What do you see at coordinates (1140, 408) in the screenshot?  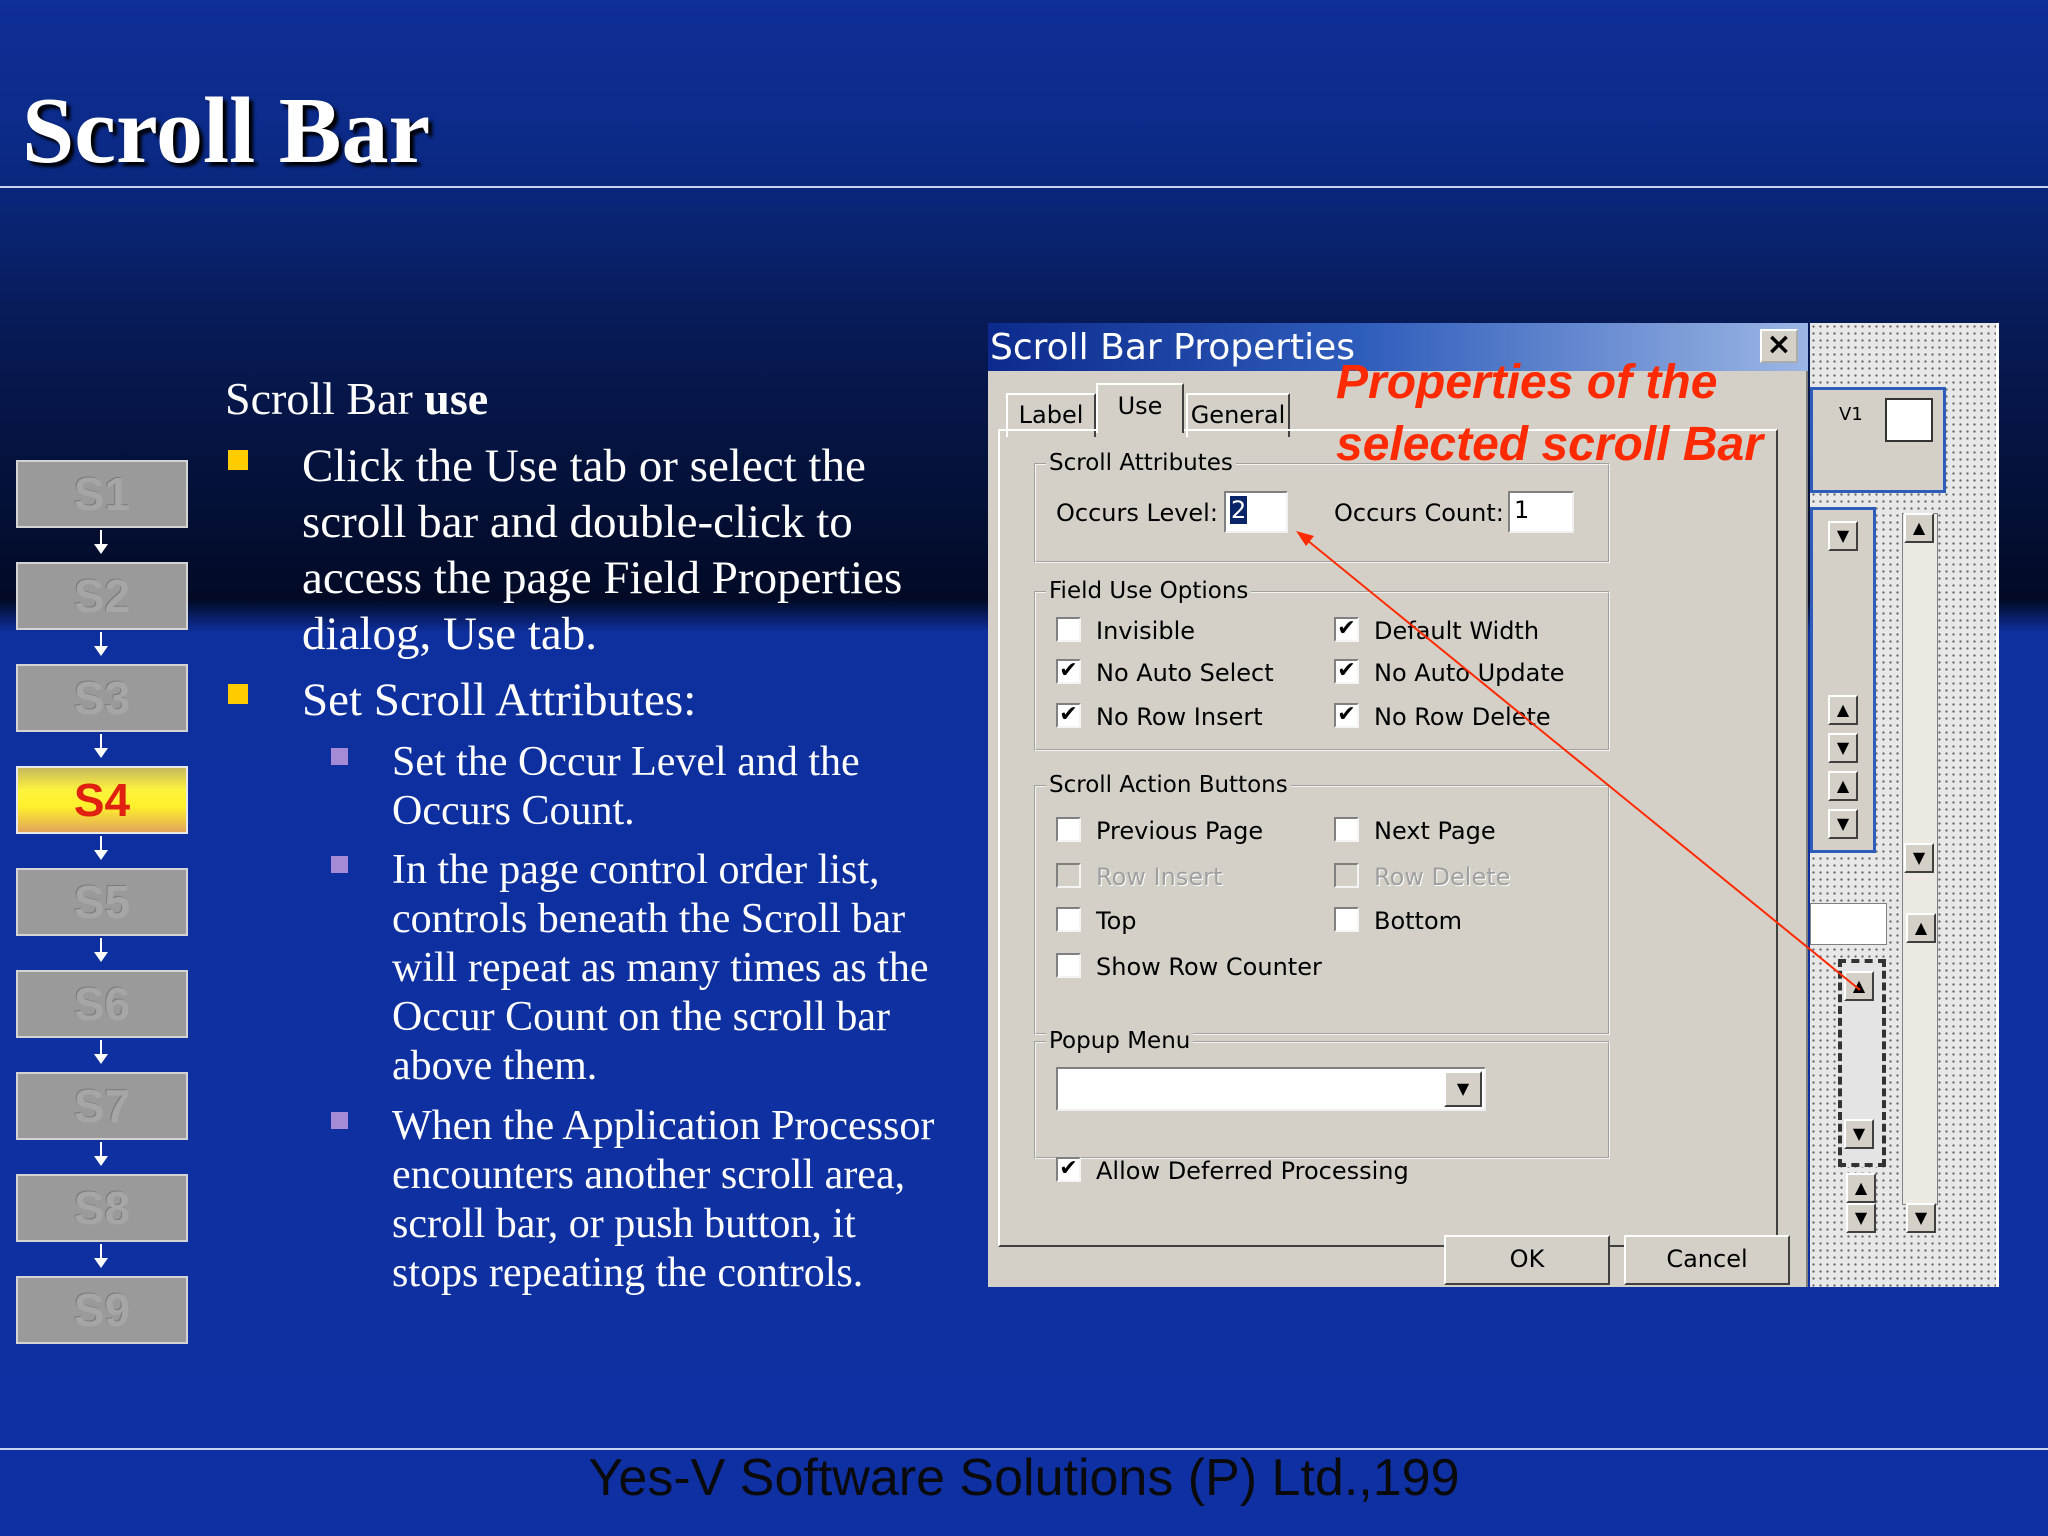 I see `tab-use: Use` at bounding box center [1140, 408].